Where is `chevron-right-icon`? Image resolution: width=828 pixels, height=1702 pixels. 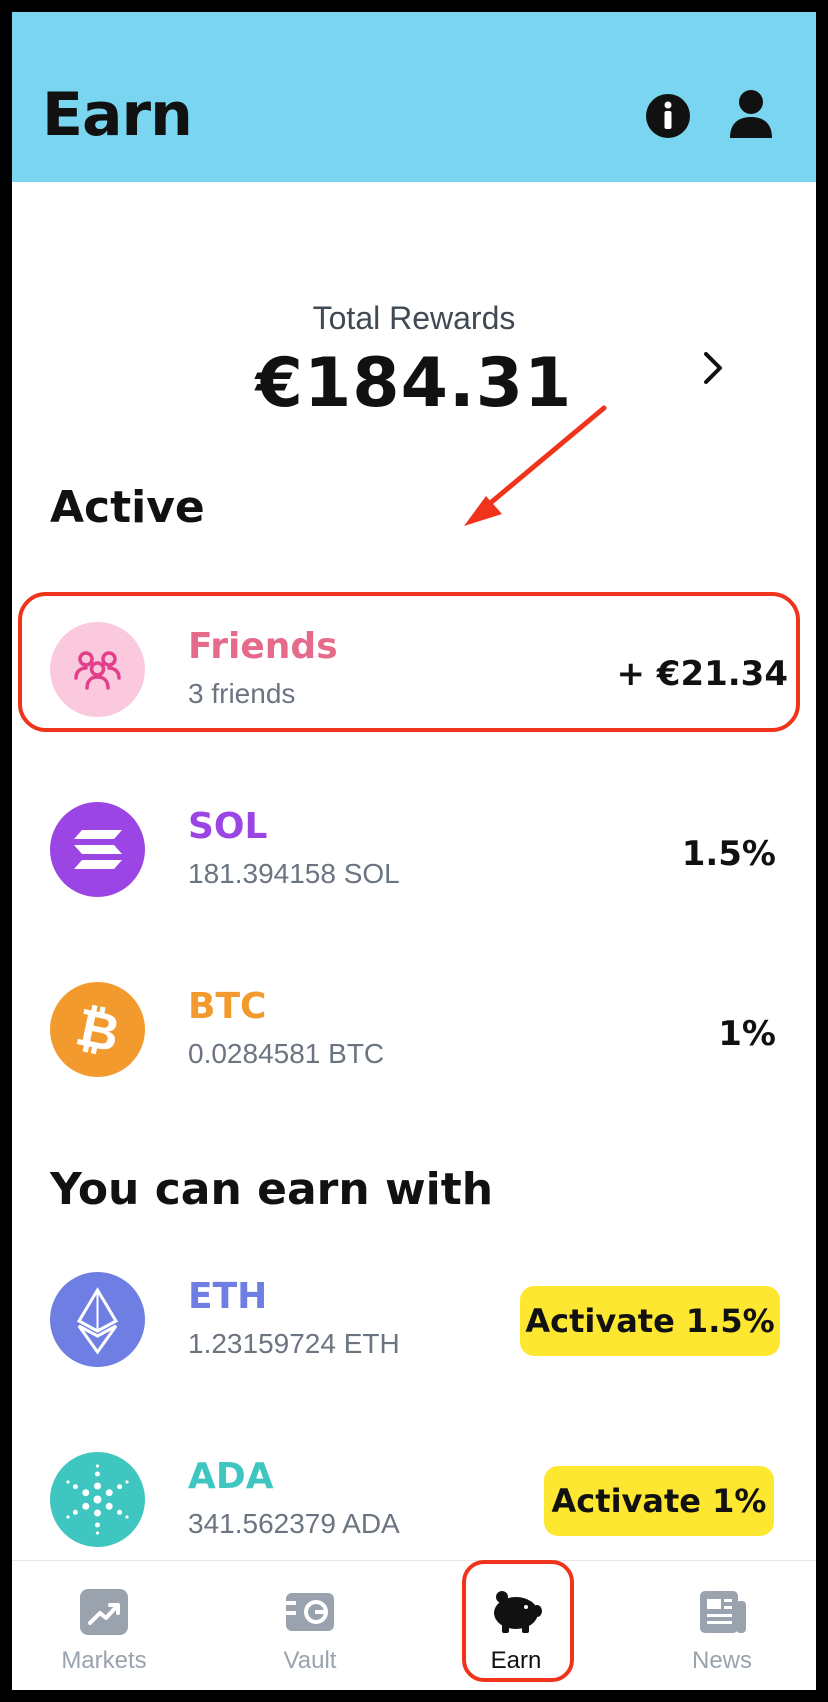
chevron-right-icon is located at coordinates (713, 368).